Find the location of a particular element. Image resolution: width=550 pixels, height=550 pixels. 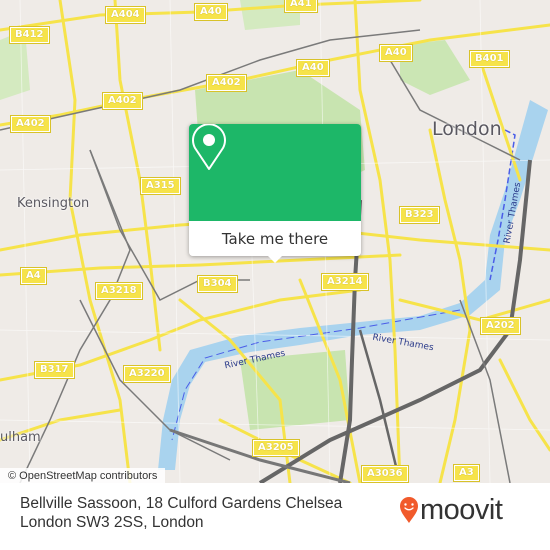

take-me-there-button: Take me there is located at coordinates (275, 238).